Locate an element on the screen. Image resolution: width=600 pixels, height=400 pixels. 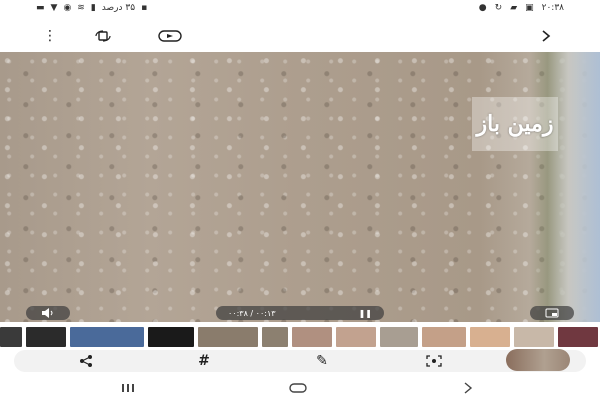
watermark-text: زمین باز is located at coordinates (515, 124).